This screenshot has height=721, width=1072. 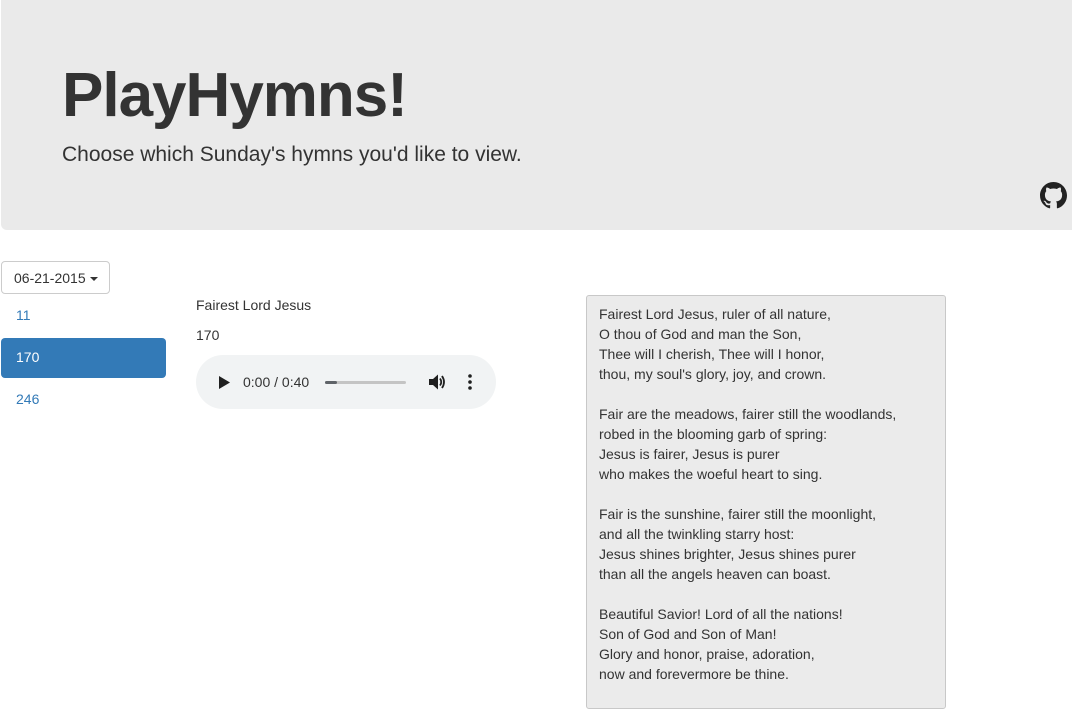 I want to click on play-icon, so click(x=224, y=382).